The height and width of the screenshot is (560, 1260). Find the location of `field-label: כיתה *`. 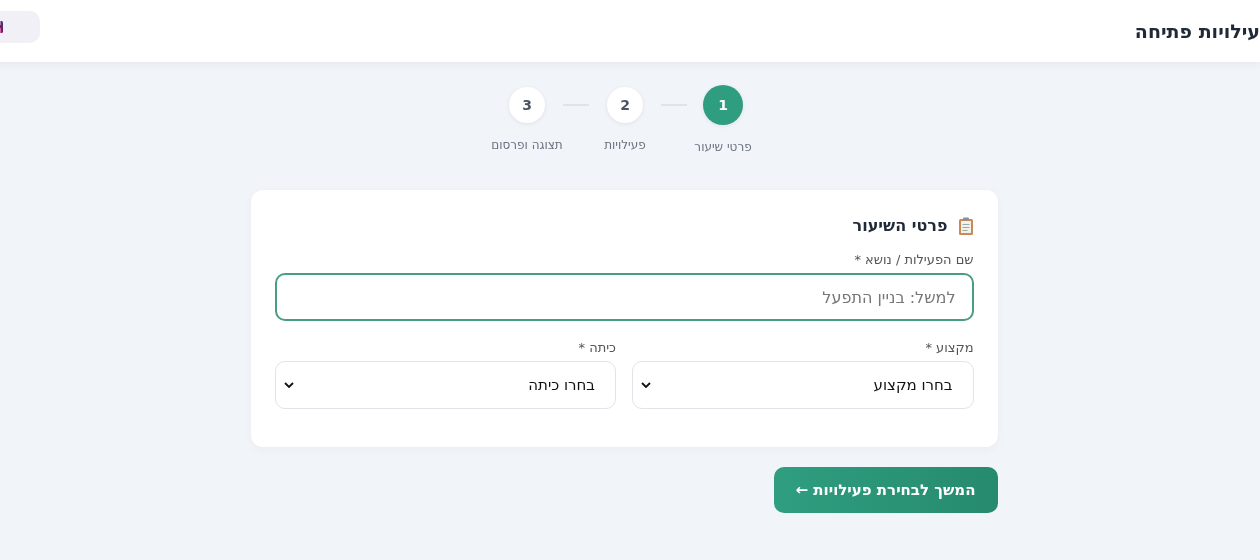

field-label: כיתה * is located at coordinates (596, 347).